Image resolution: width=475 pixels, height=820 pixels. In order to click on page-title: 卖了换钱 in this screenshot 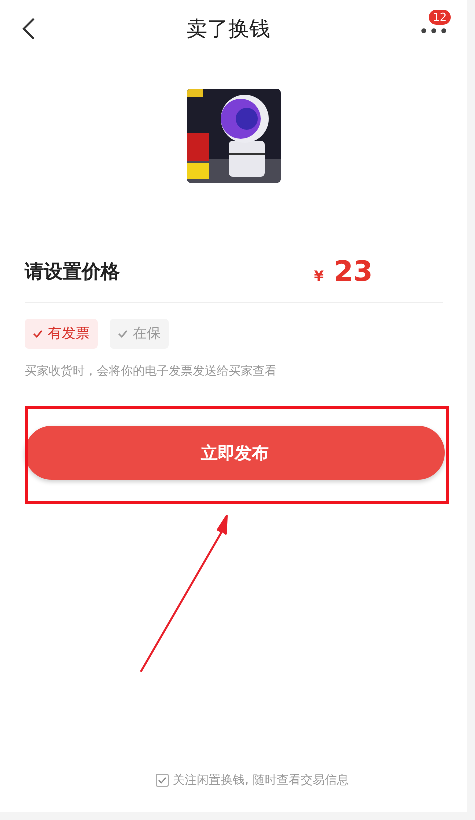, I will do `click(228, 29)`.